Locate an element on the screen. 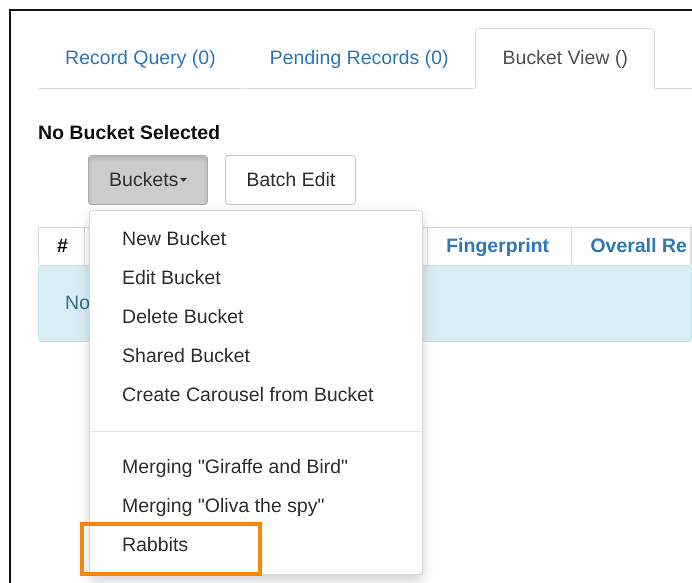 This screenshot has height=583, width=692. menu-item: Merging "Giraffe and Bird" is located at coordinates (256, 467).